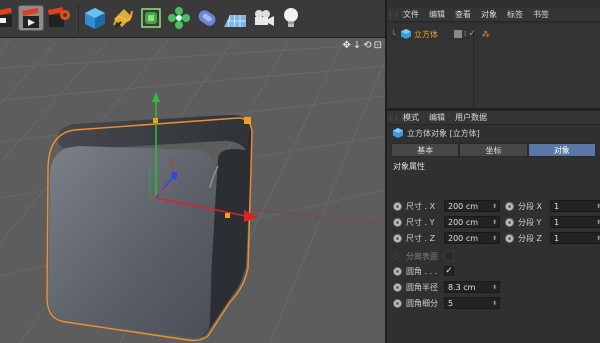  I want to click on size-y-field: 200 cm ⬍, so click(472, 222).